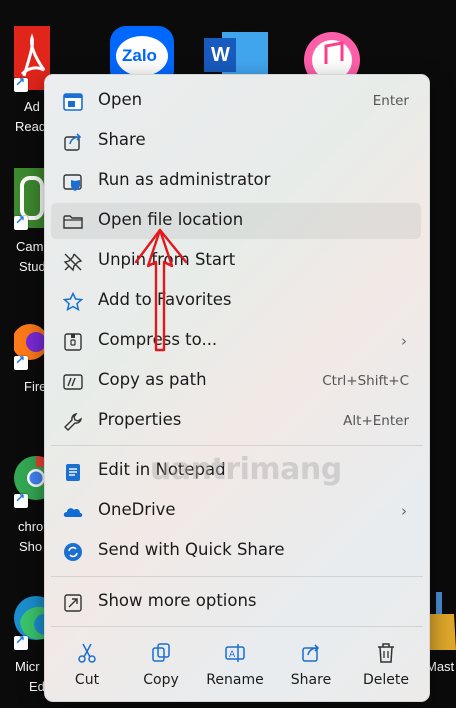 This screenshot has height=708, width=456. Describe the element at coordinates (73, 102) in the screenshot. I see `open-app-icon` at that location.